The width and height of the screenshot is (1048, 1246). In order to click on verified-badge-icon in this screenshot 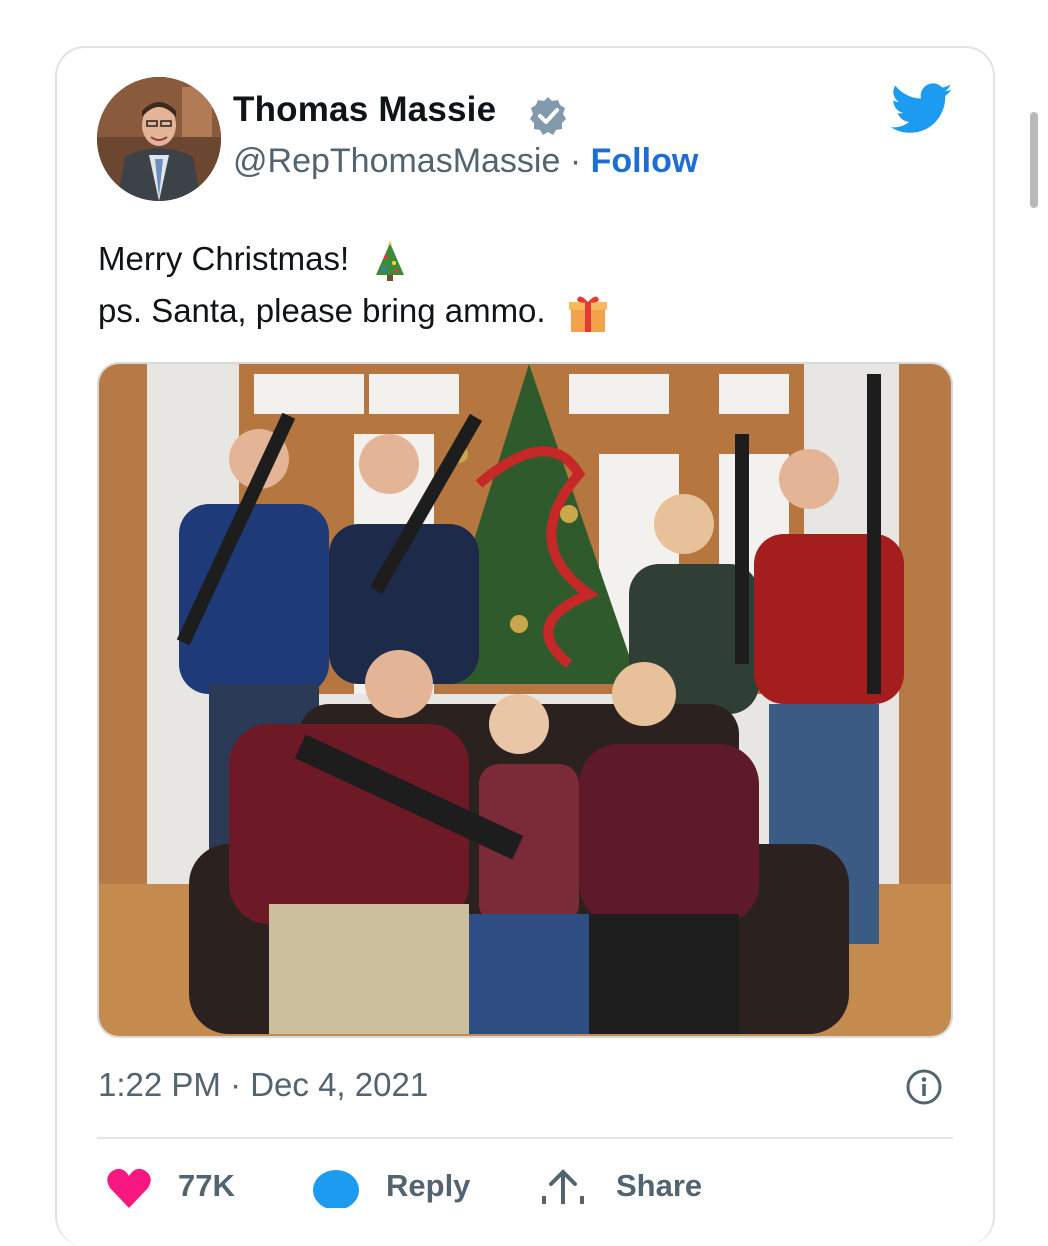, I will do `click(548, 116)`.